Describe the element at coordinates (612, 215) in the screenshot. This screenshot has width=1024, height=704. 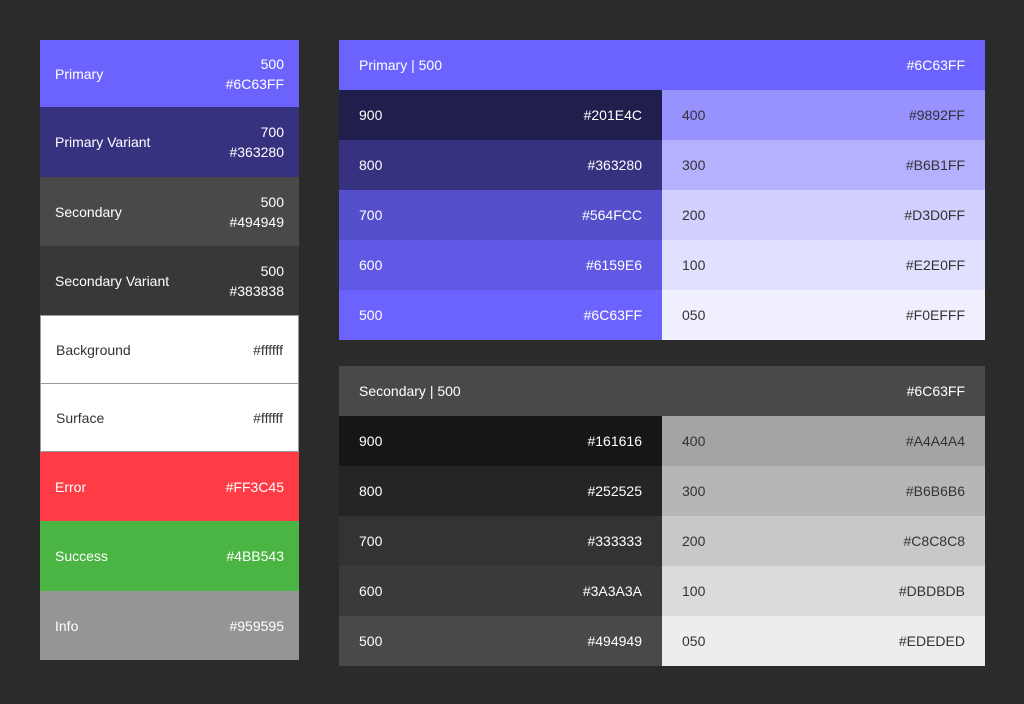
I see `shade-hex: #564FCC` at that location.